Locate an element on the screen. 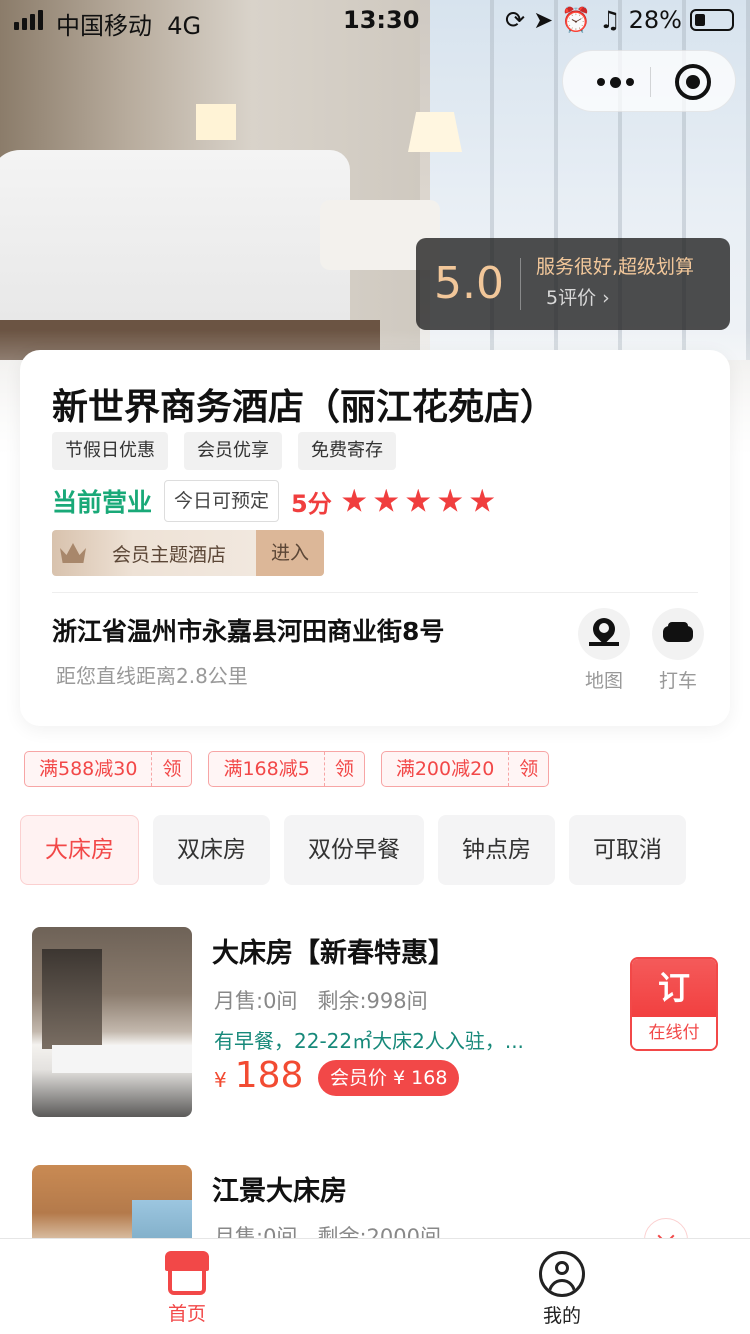 The width and height of the screenshot is (750, 1334). room-name: 江景大床房 is located at coordinates (279, 1191).